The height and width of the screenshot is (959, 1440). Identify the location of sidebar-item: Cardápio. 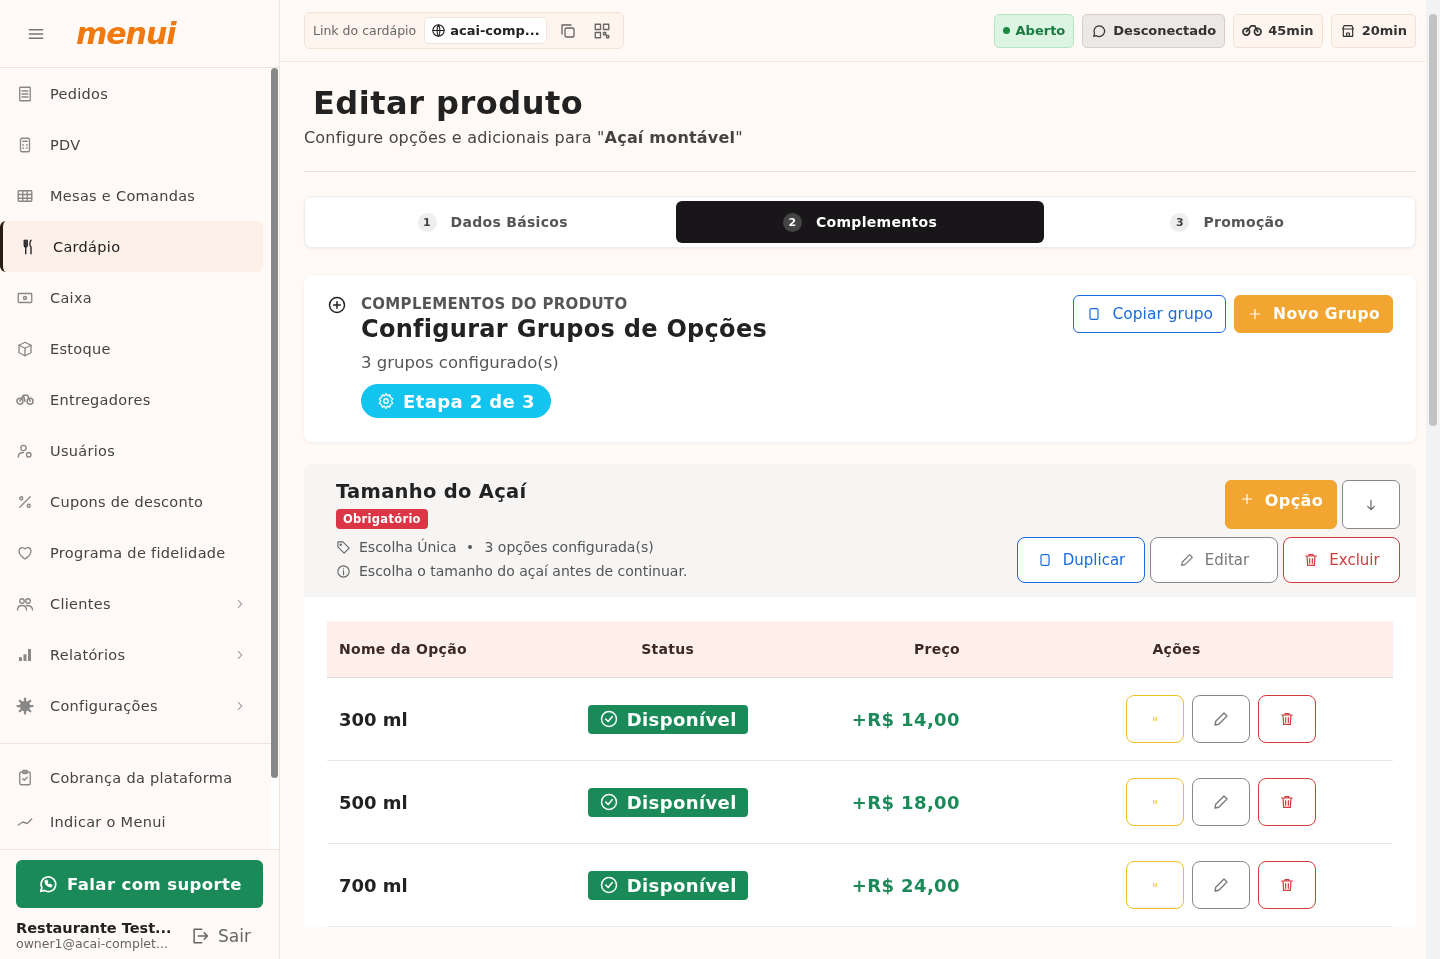
(131, 246).